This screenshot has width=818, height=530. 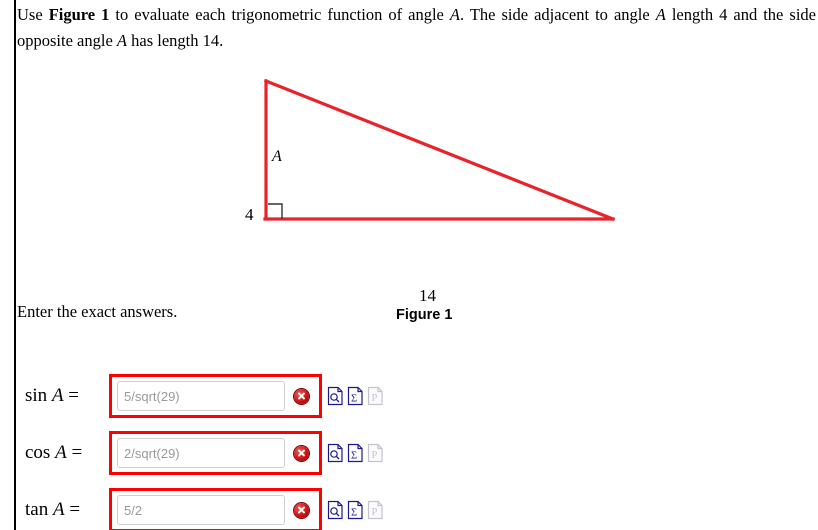 What do you see at coordinates (277, 156) in the screenshot?
I see `figure-vertex-label-a: A` at bounding box center [277, 156].